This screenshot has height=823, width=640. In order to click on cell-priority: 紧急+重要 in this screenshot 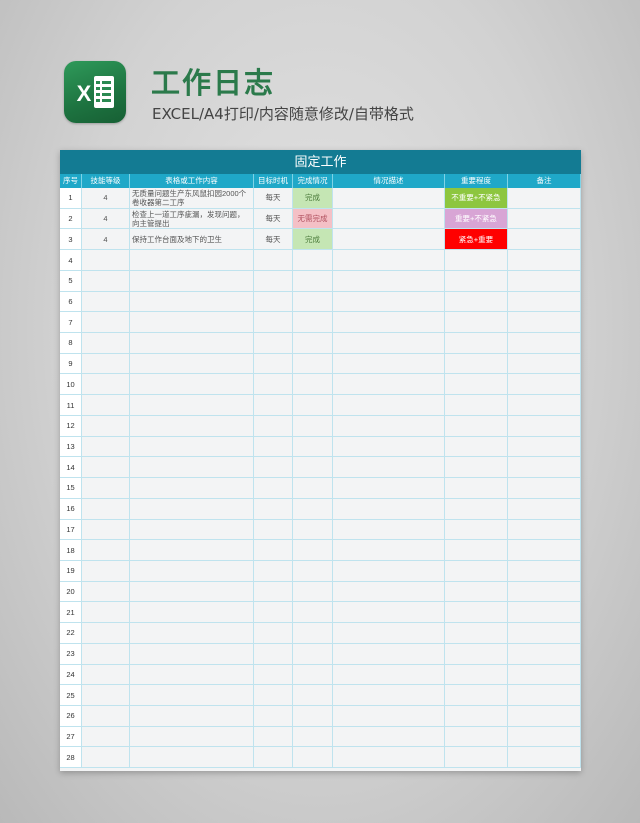, I will do `click(476, 239)`.